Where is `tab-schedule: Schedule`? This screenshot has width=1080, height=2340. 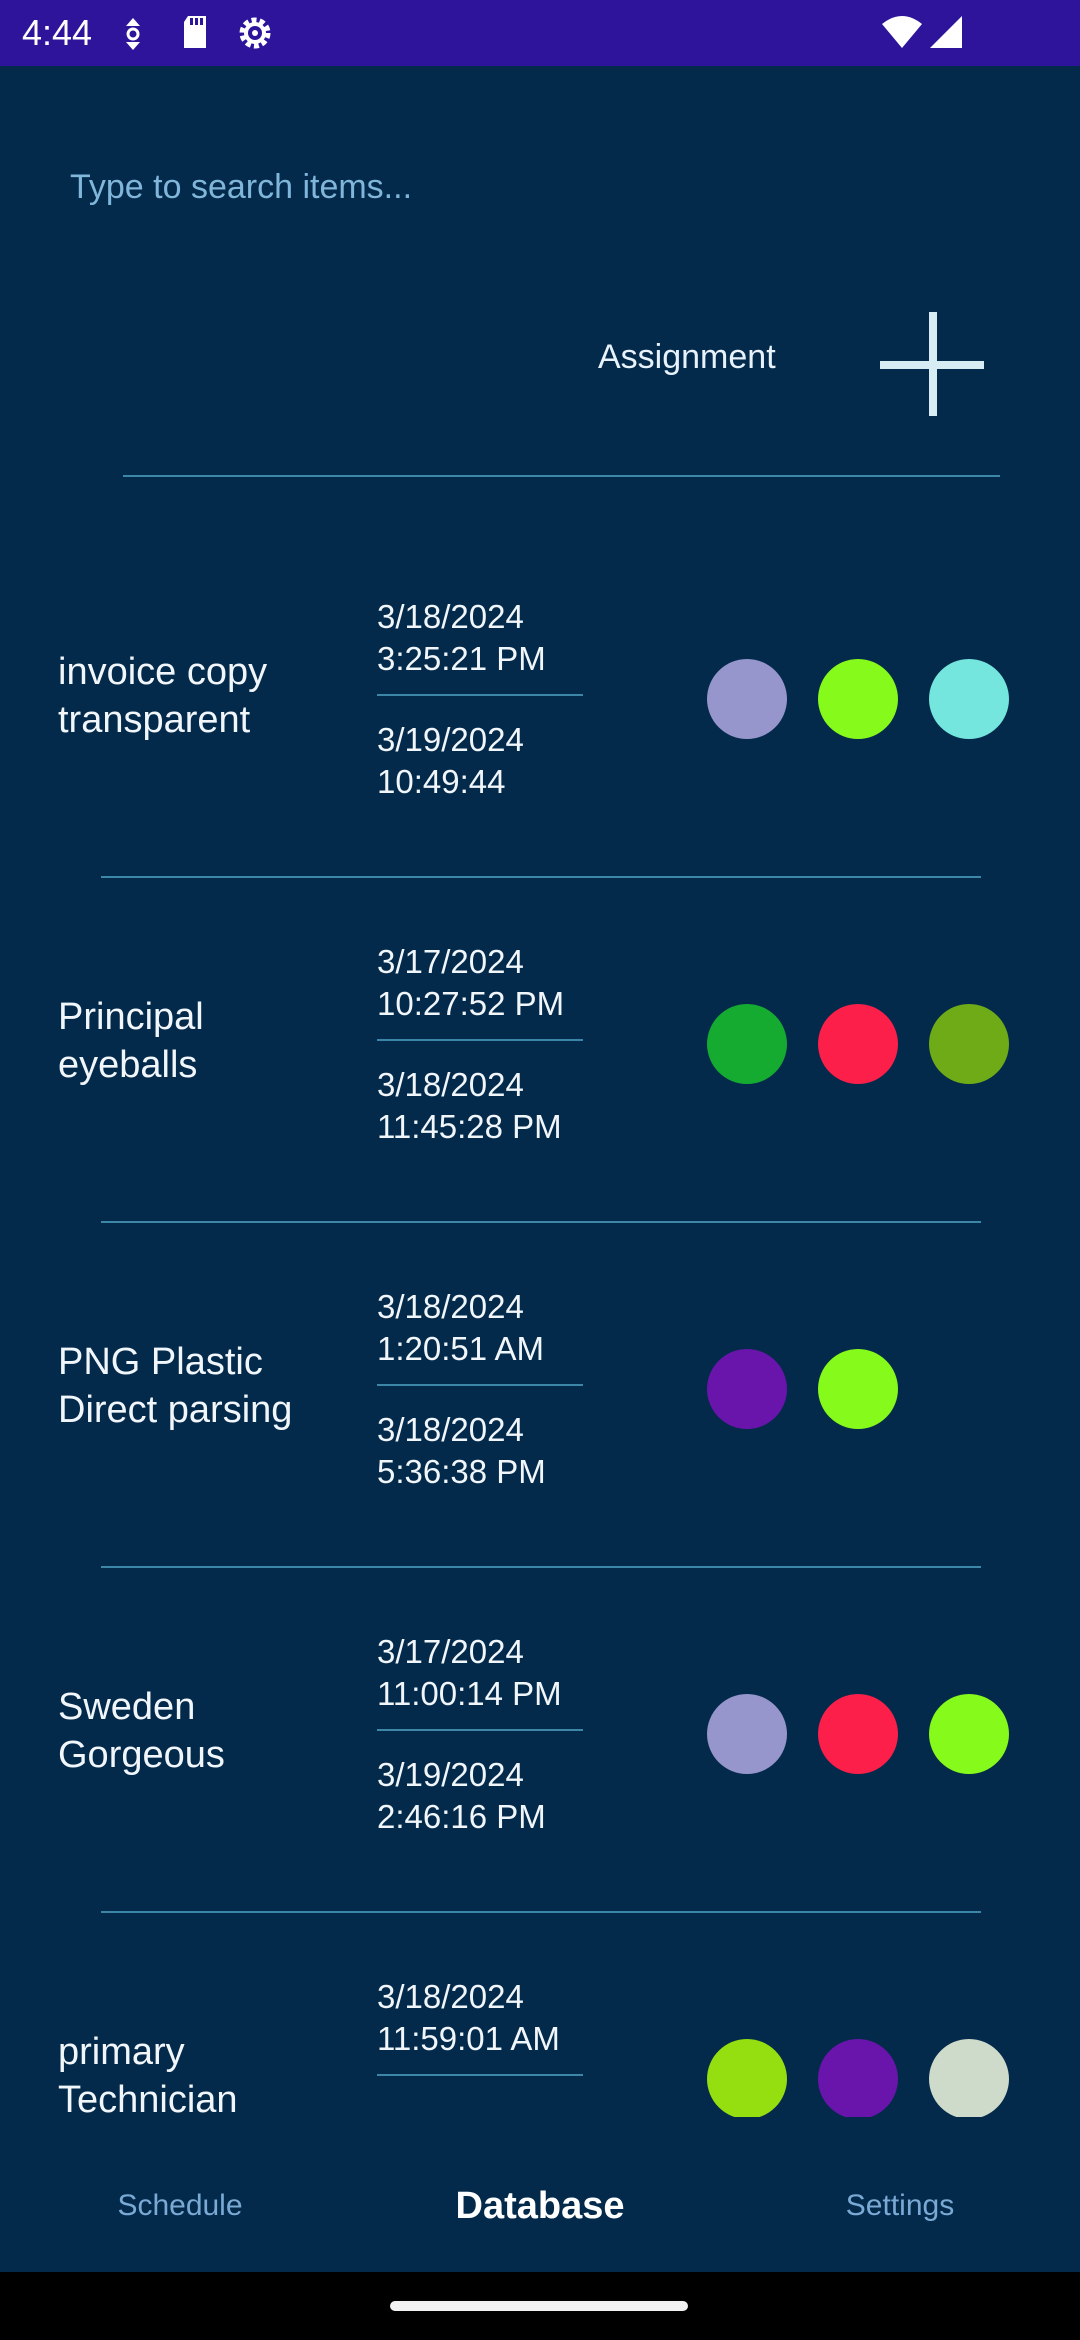 tab-schedule: Schedule is located at coordinates (180, 2206).